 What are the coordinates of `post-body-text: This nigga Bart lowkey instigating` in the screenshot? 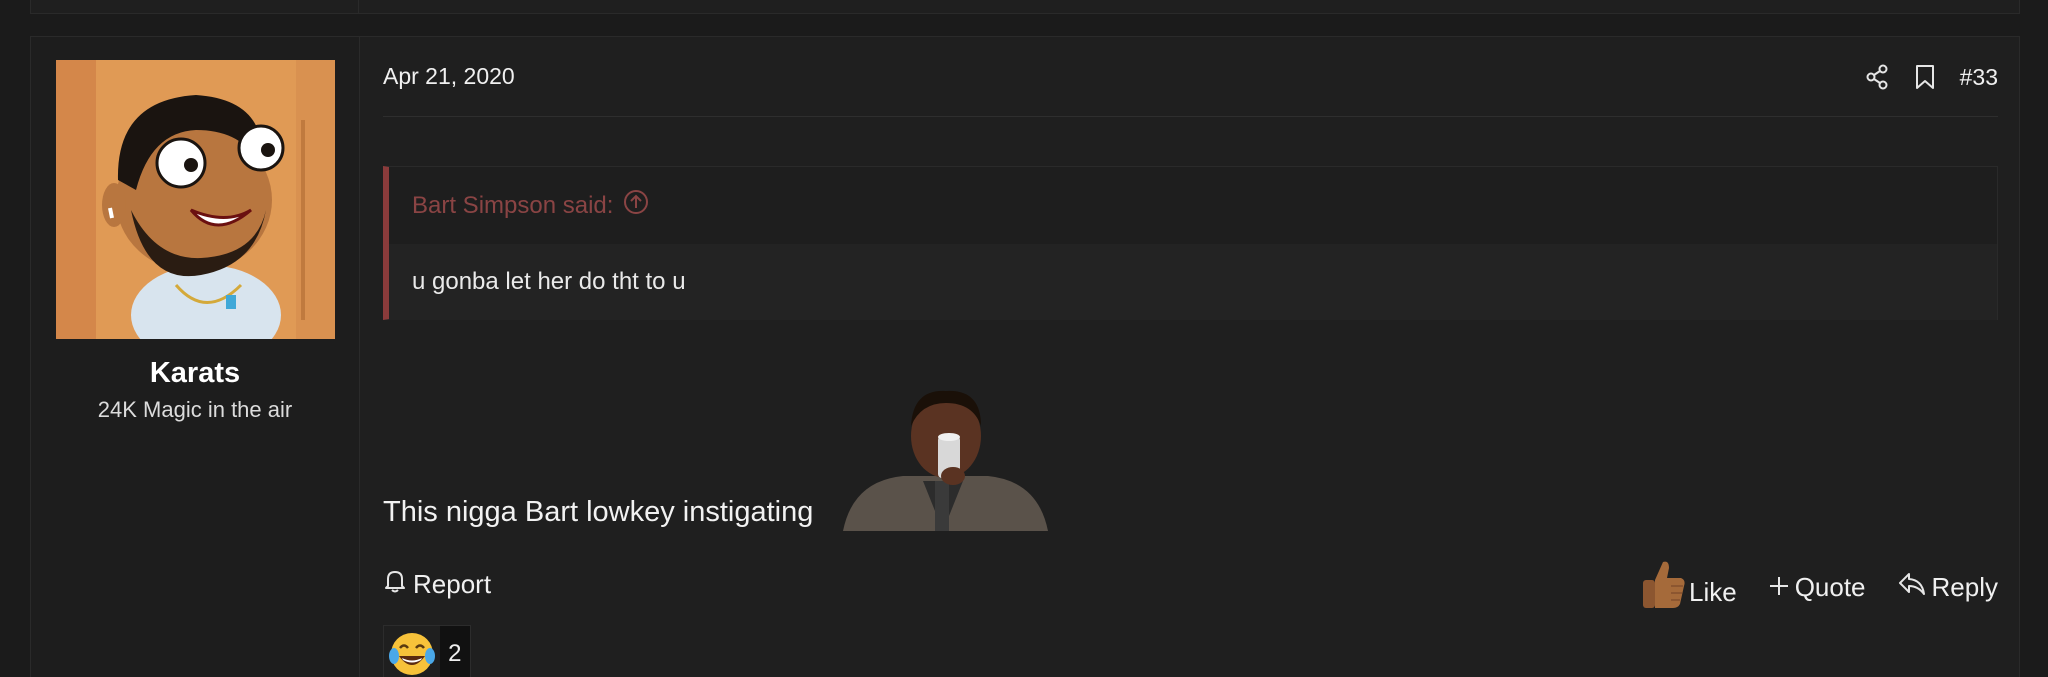 It's located at (598, 512).